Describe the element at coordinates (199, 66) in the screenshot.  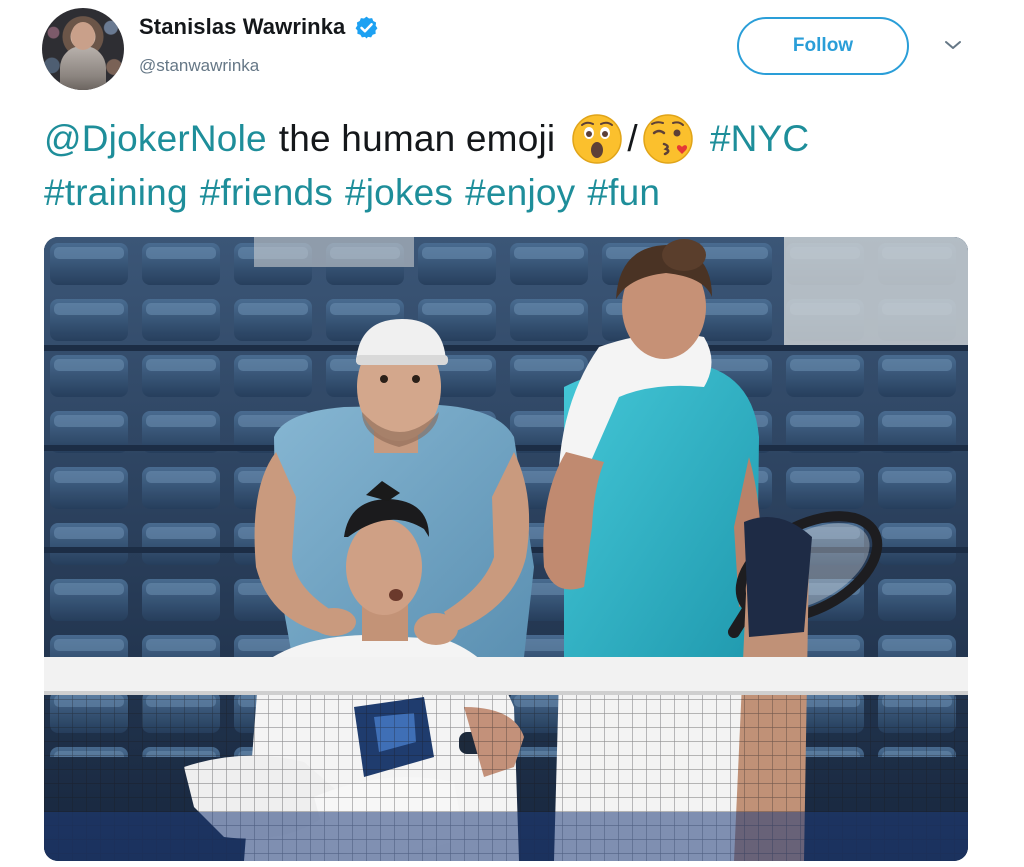
I see `user-handle: @stanwawrinka` at that location.